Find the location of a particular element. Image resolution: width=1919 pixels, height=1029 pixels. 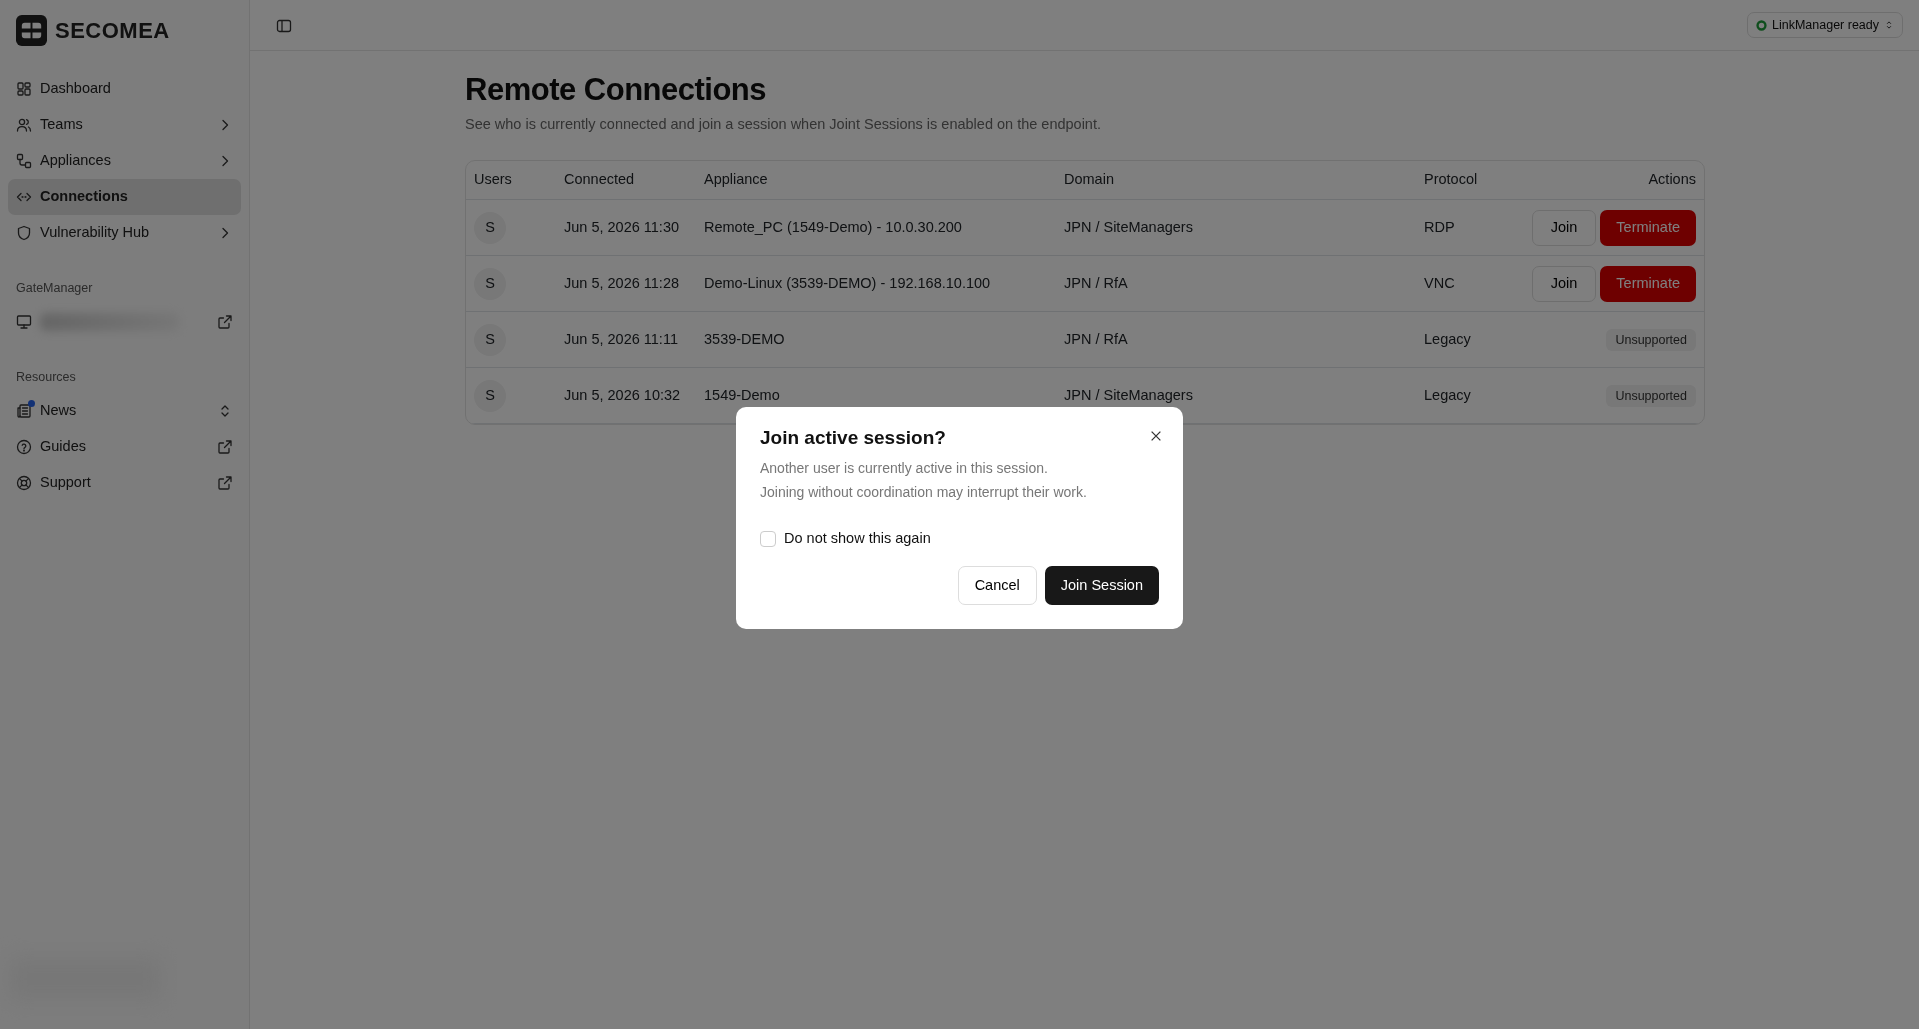

checkbox is located at coordinates (768, 538).